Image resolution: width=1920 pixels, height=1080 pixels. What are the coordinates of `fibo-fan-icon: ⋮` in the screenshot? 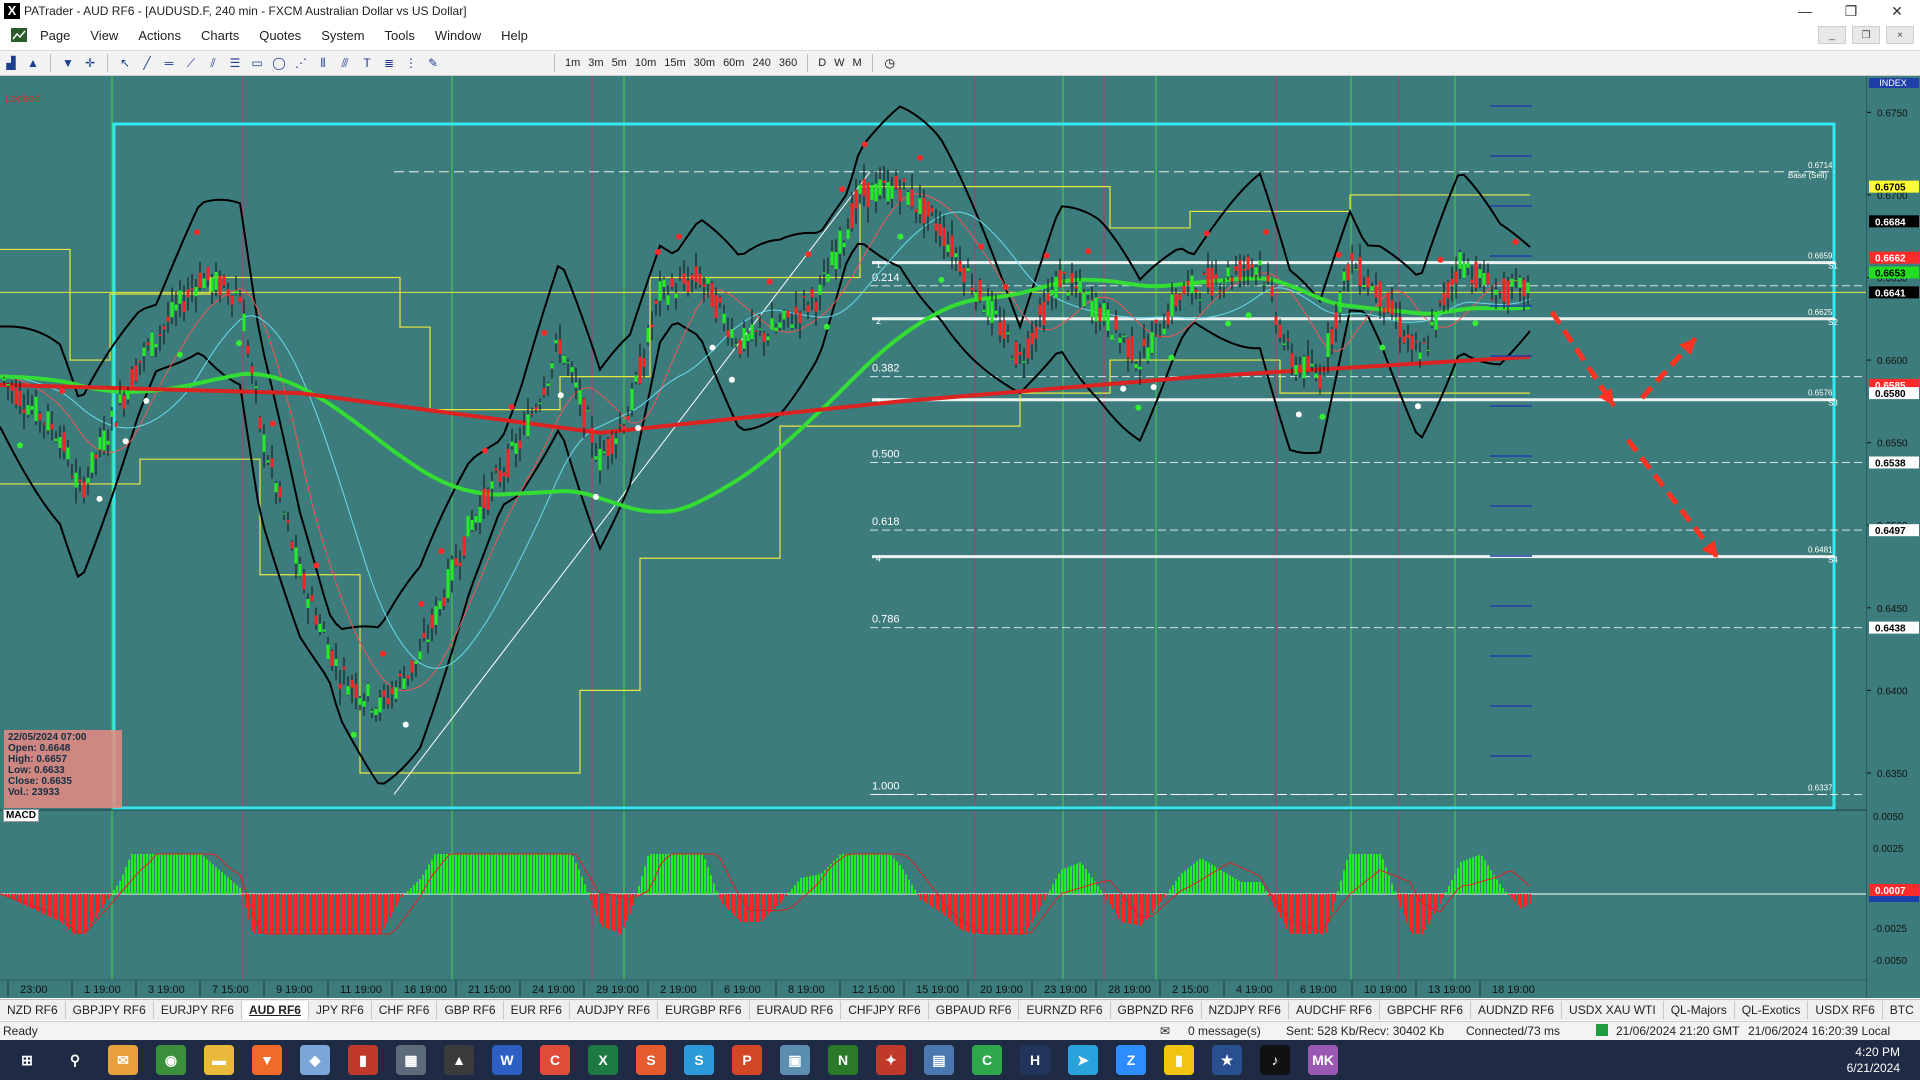 It's located at (411, 63).